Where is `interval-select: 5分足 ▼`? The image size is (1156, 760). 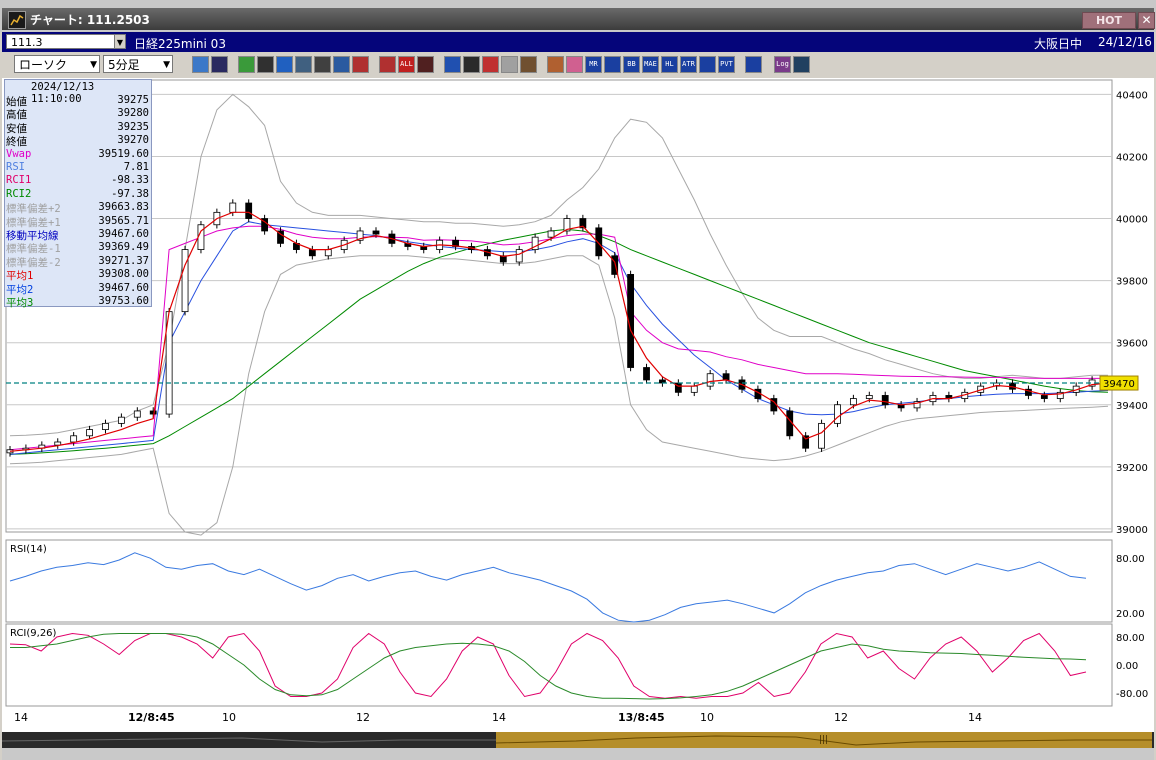 interval-select: 5分足 ▼ is located at coordinates (138, 64).